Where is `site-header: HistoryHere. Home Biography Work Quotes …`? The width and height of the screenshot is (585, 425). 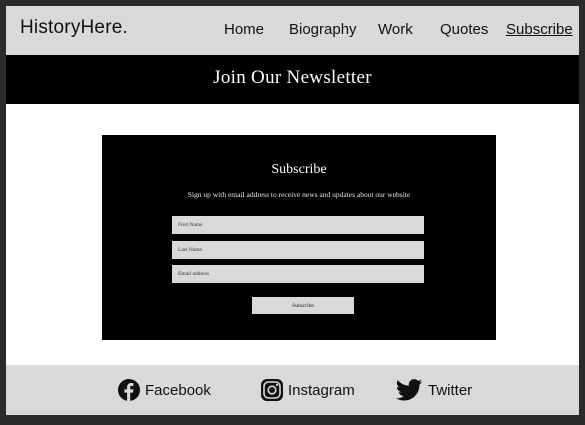 site-header: HistoryHere. Home Biography Work Quotes … is located at coordinates (292, 30).